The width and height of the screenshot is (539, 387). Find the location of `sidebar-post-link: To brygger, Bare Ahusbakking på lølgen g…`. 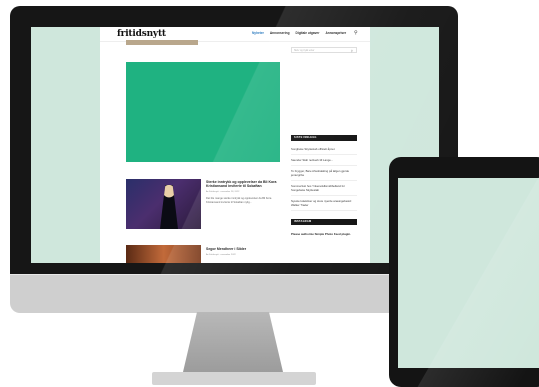

sidebar-post-link: To brygger, Bare Ahusbakking på lølgen g… is located at coordinates (324, 175).